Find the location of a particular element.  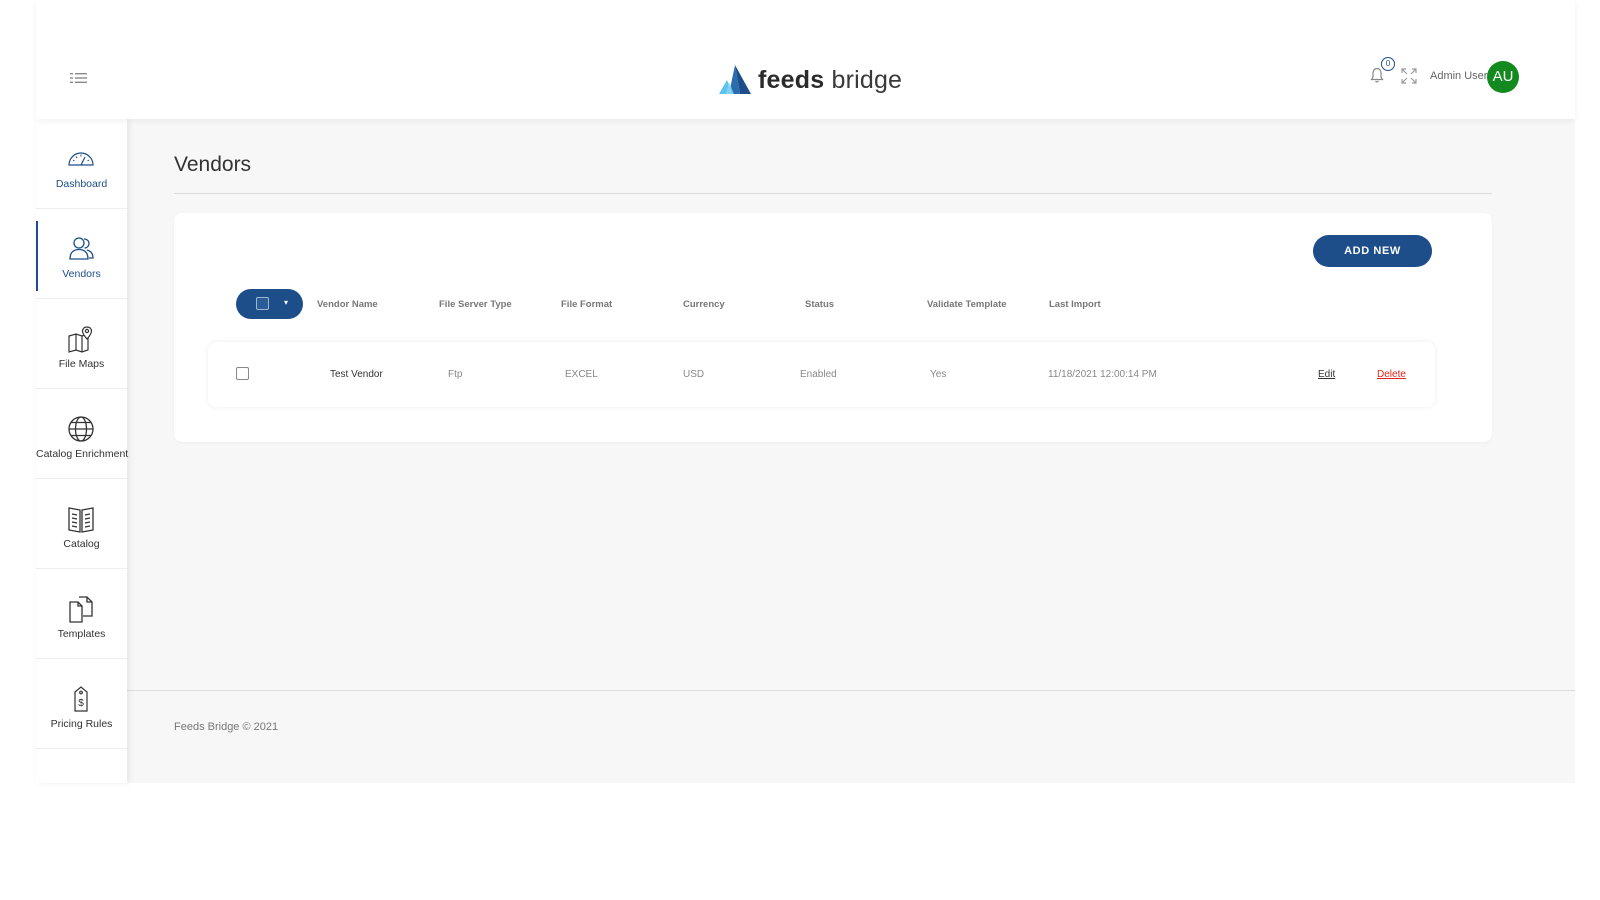

sidebar-item-vendors: Vendors is located at coordinates (81, 254).